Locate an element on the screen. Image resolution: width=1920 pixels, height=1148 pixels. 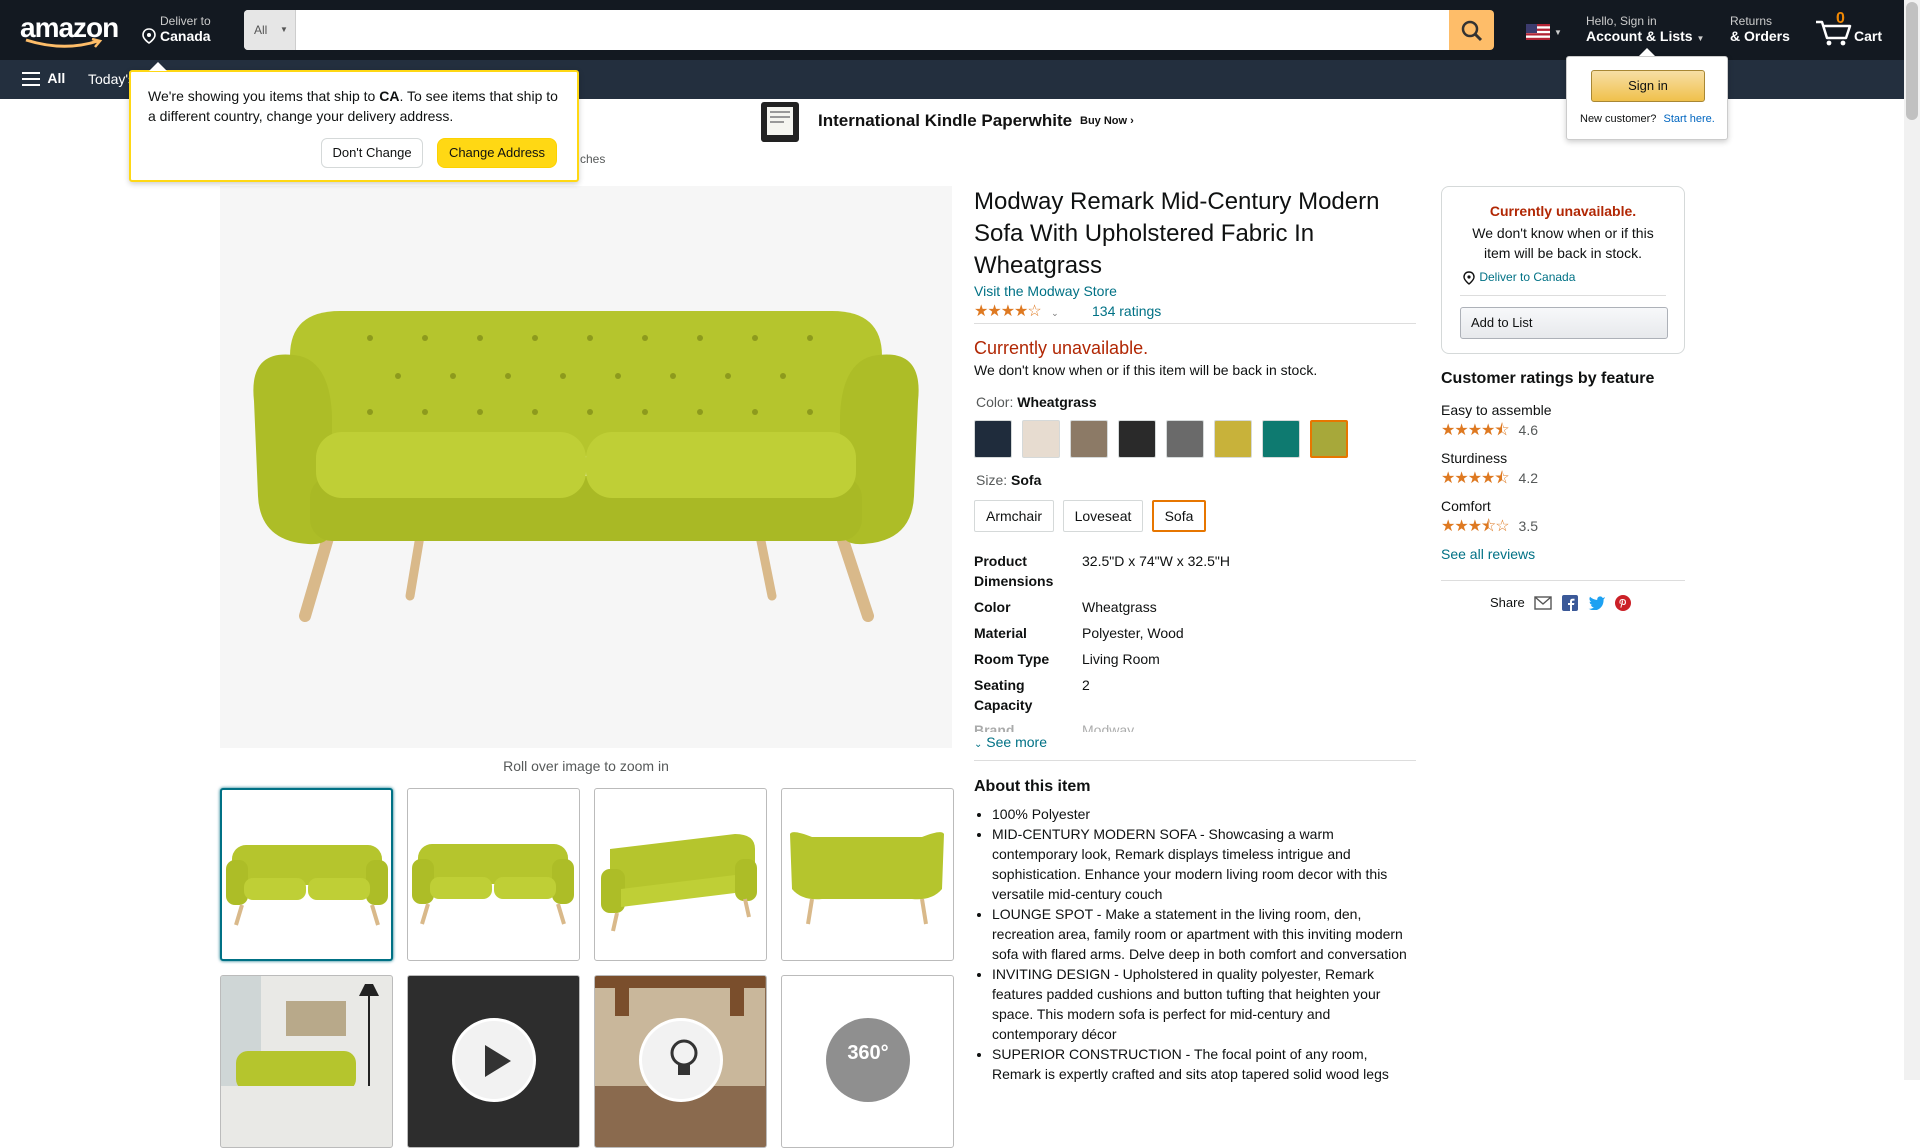
popover-arrow is located at coordinates (158, 66).